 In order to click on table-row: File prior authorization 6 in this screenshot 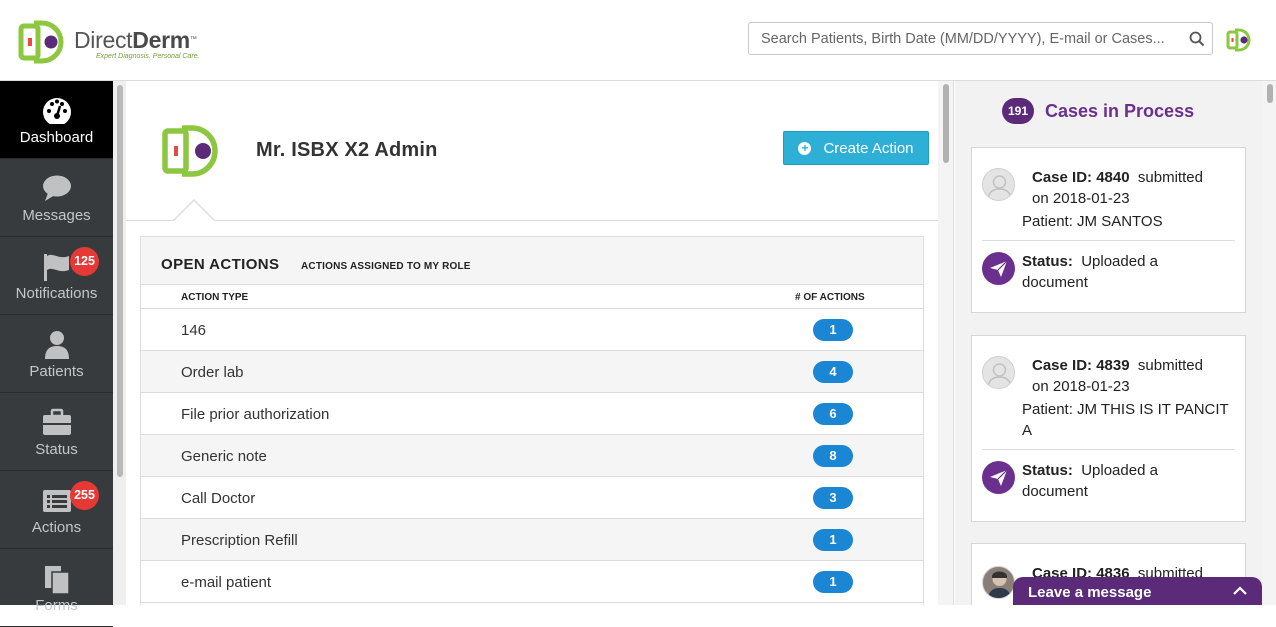, I will do `click(532, 414)`.